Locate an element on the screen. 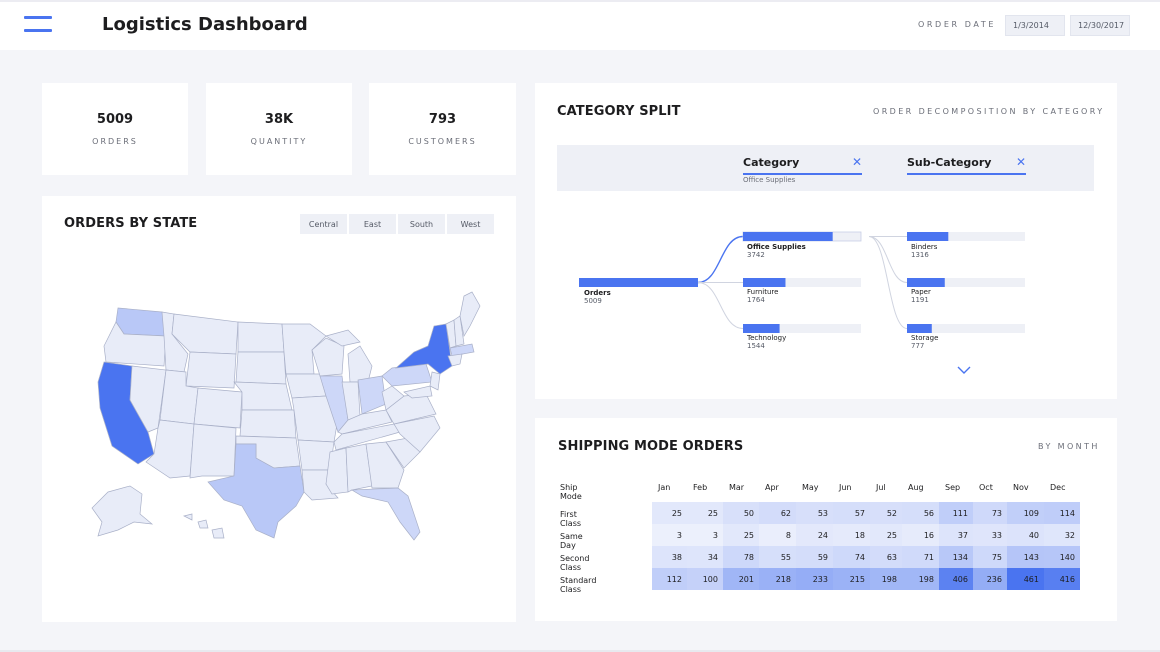  heatmap-cell: 18 is located at coordinates (851, 535).